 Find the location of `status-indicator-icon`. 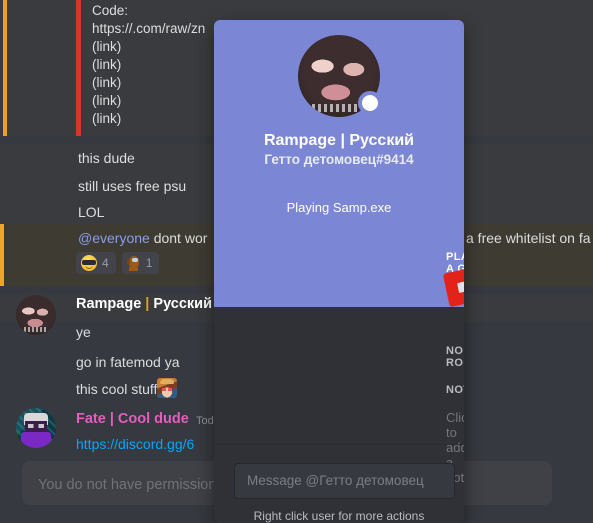

status-indicator-icon is located at coordinates (370, 103).